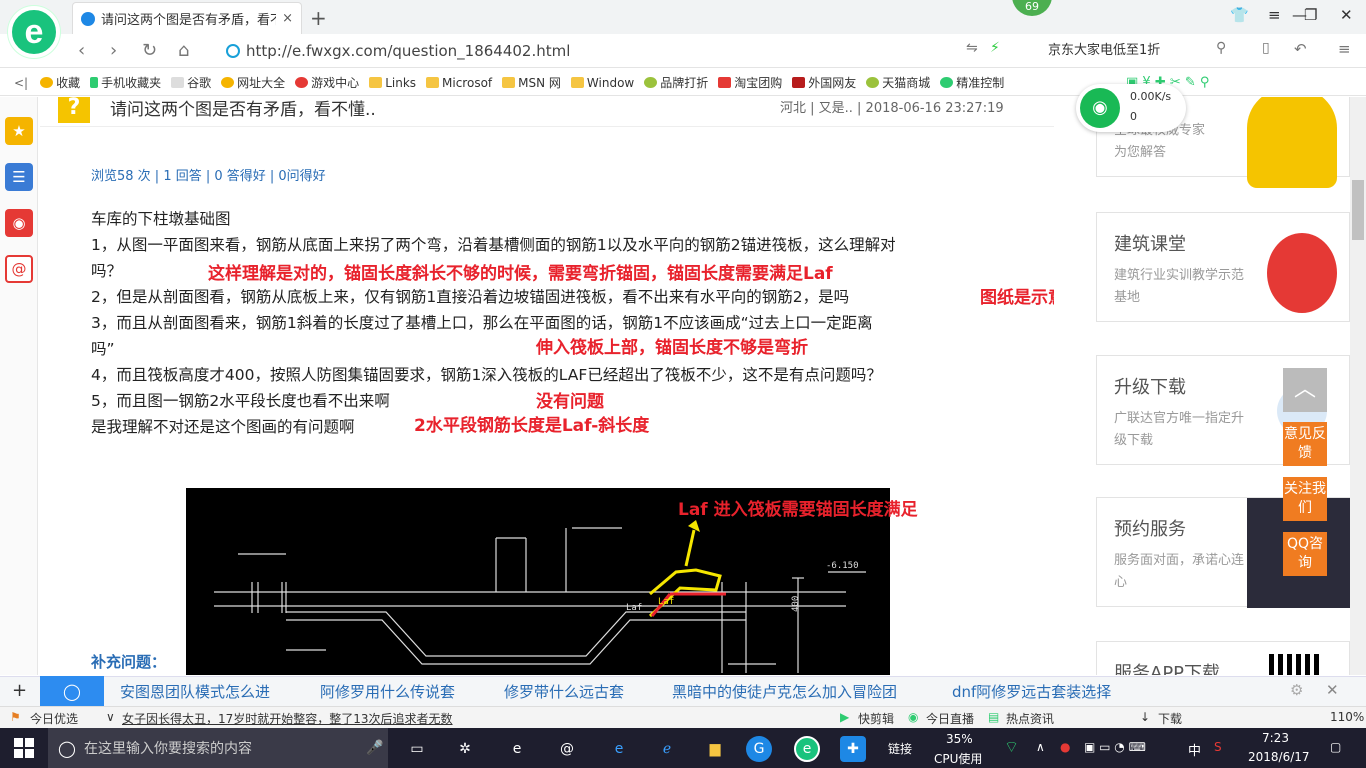 The height and width of the screenshot is (768, 1366). Describe the element at coordinates (375, 748) in the screenshot. I see `microphone-icon: 🎤` at that location.